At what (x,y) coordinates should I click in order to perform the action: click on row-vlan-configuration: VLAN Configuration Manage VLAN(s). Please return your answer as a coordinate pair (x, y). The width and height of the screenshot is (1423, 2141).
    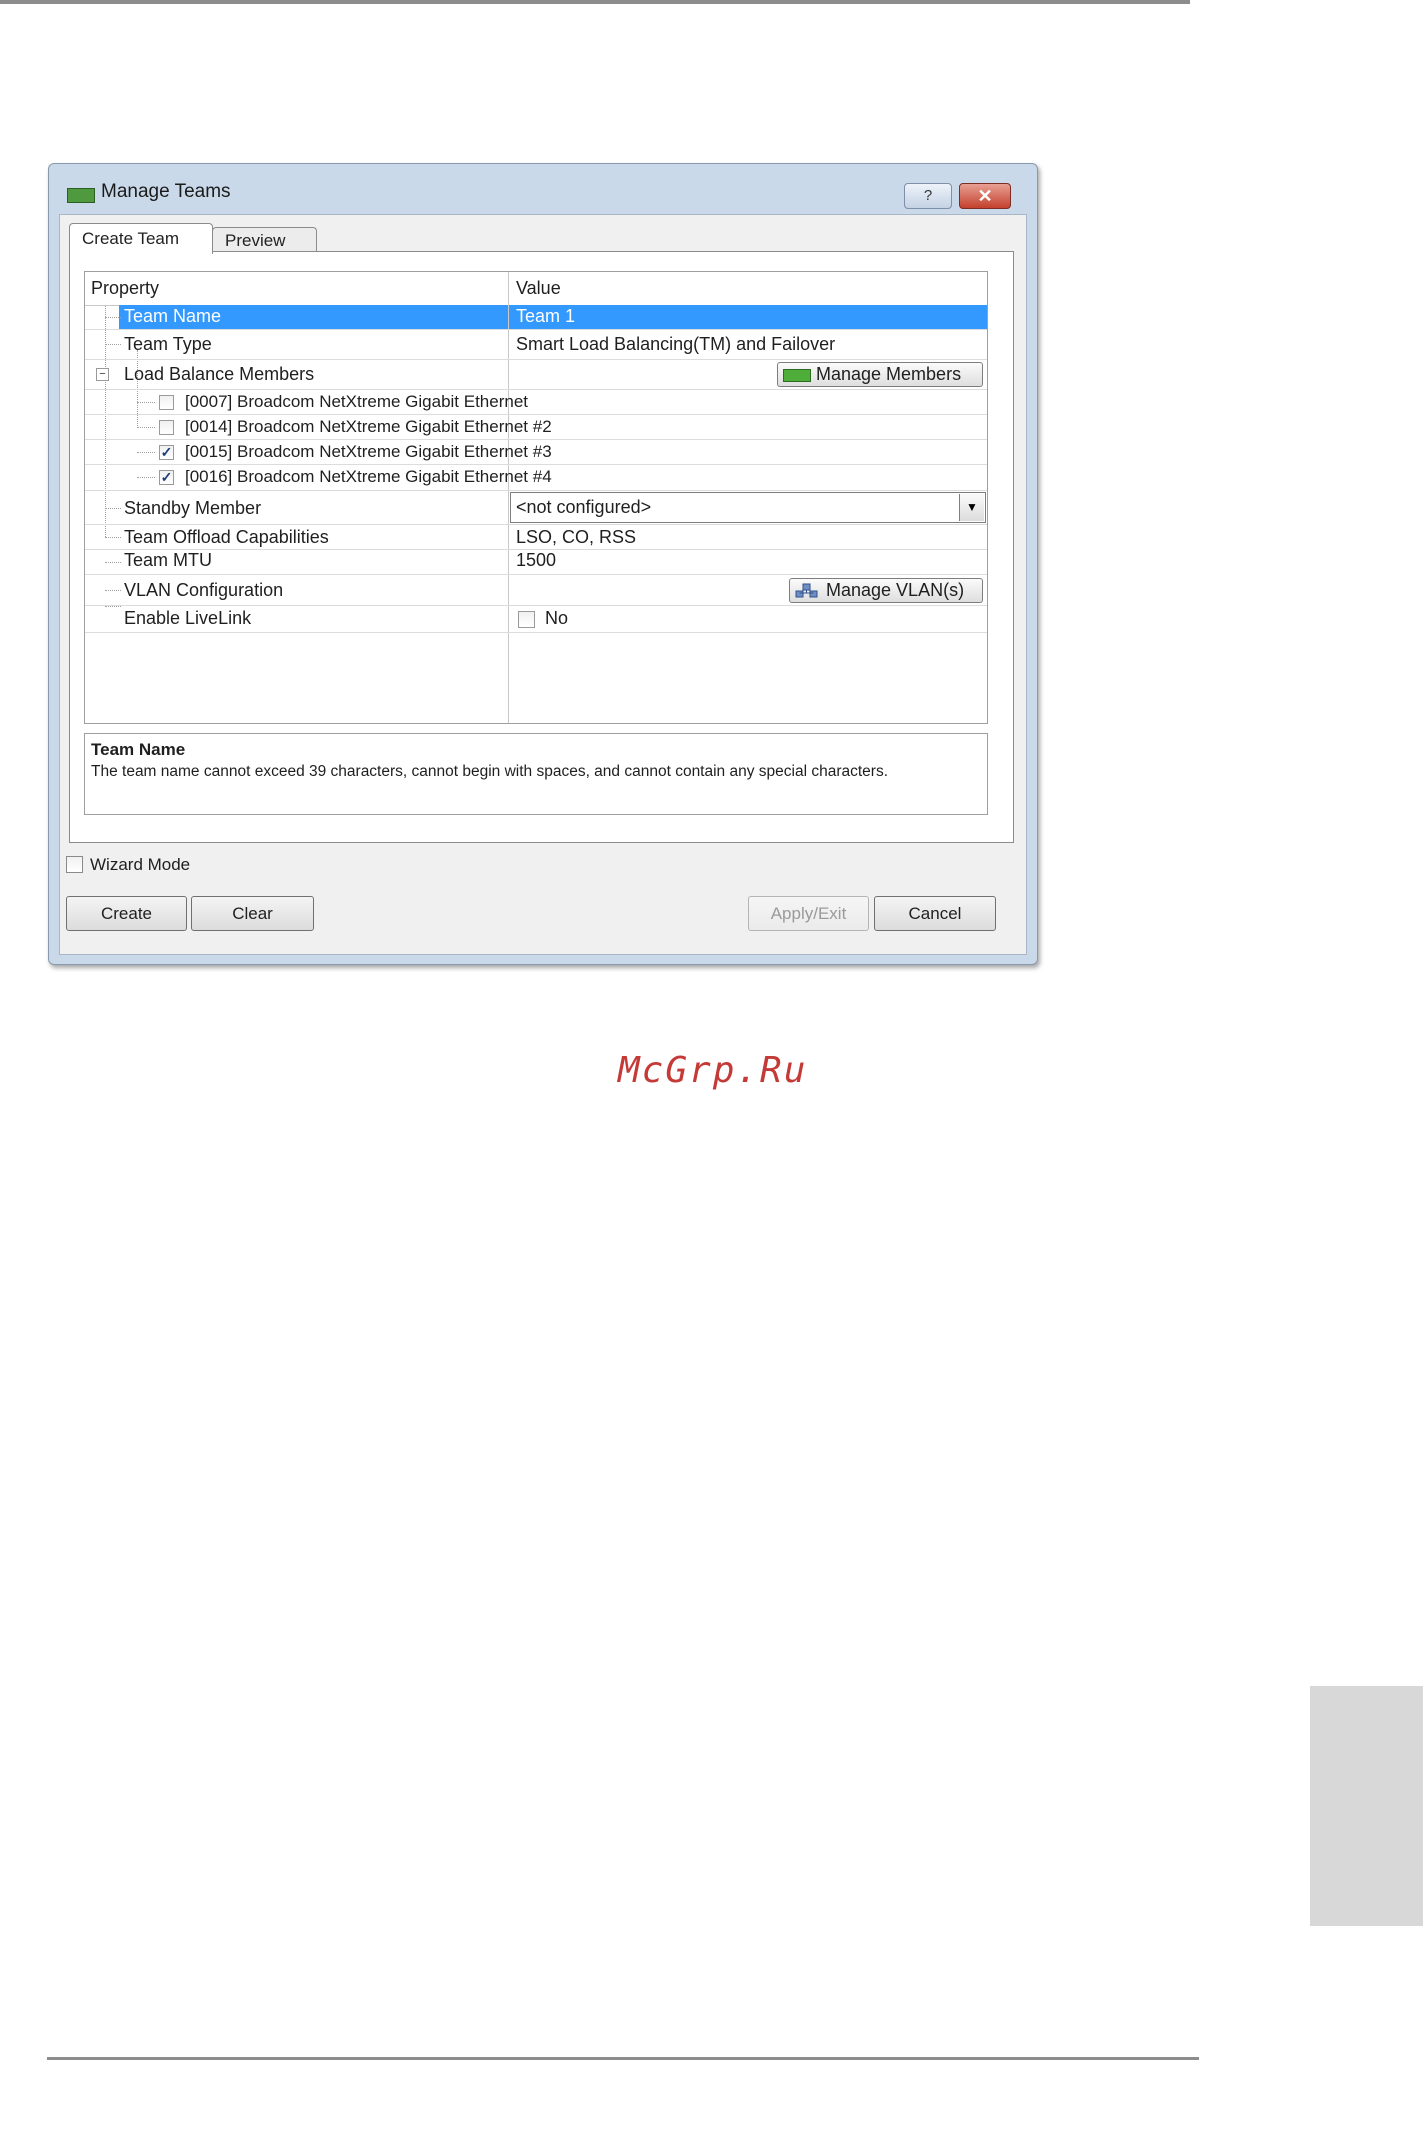
    Looking at the image, I should click on (536, 590).